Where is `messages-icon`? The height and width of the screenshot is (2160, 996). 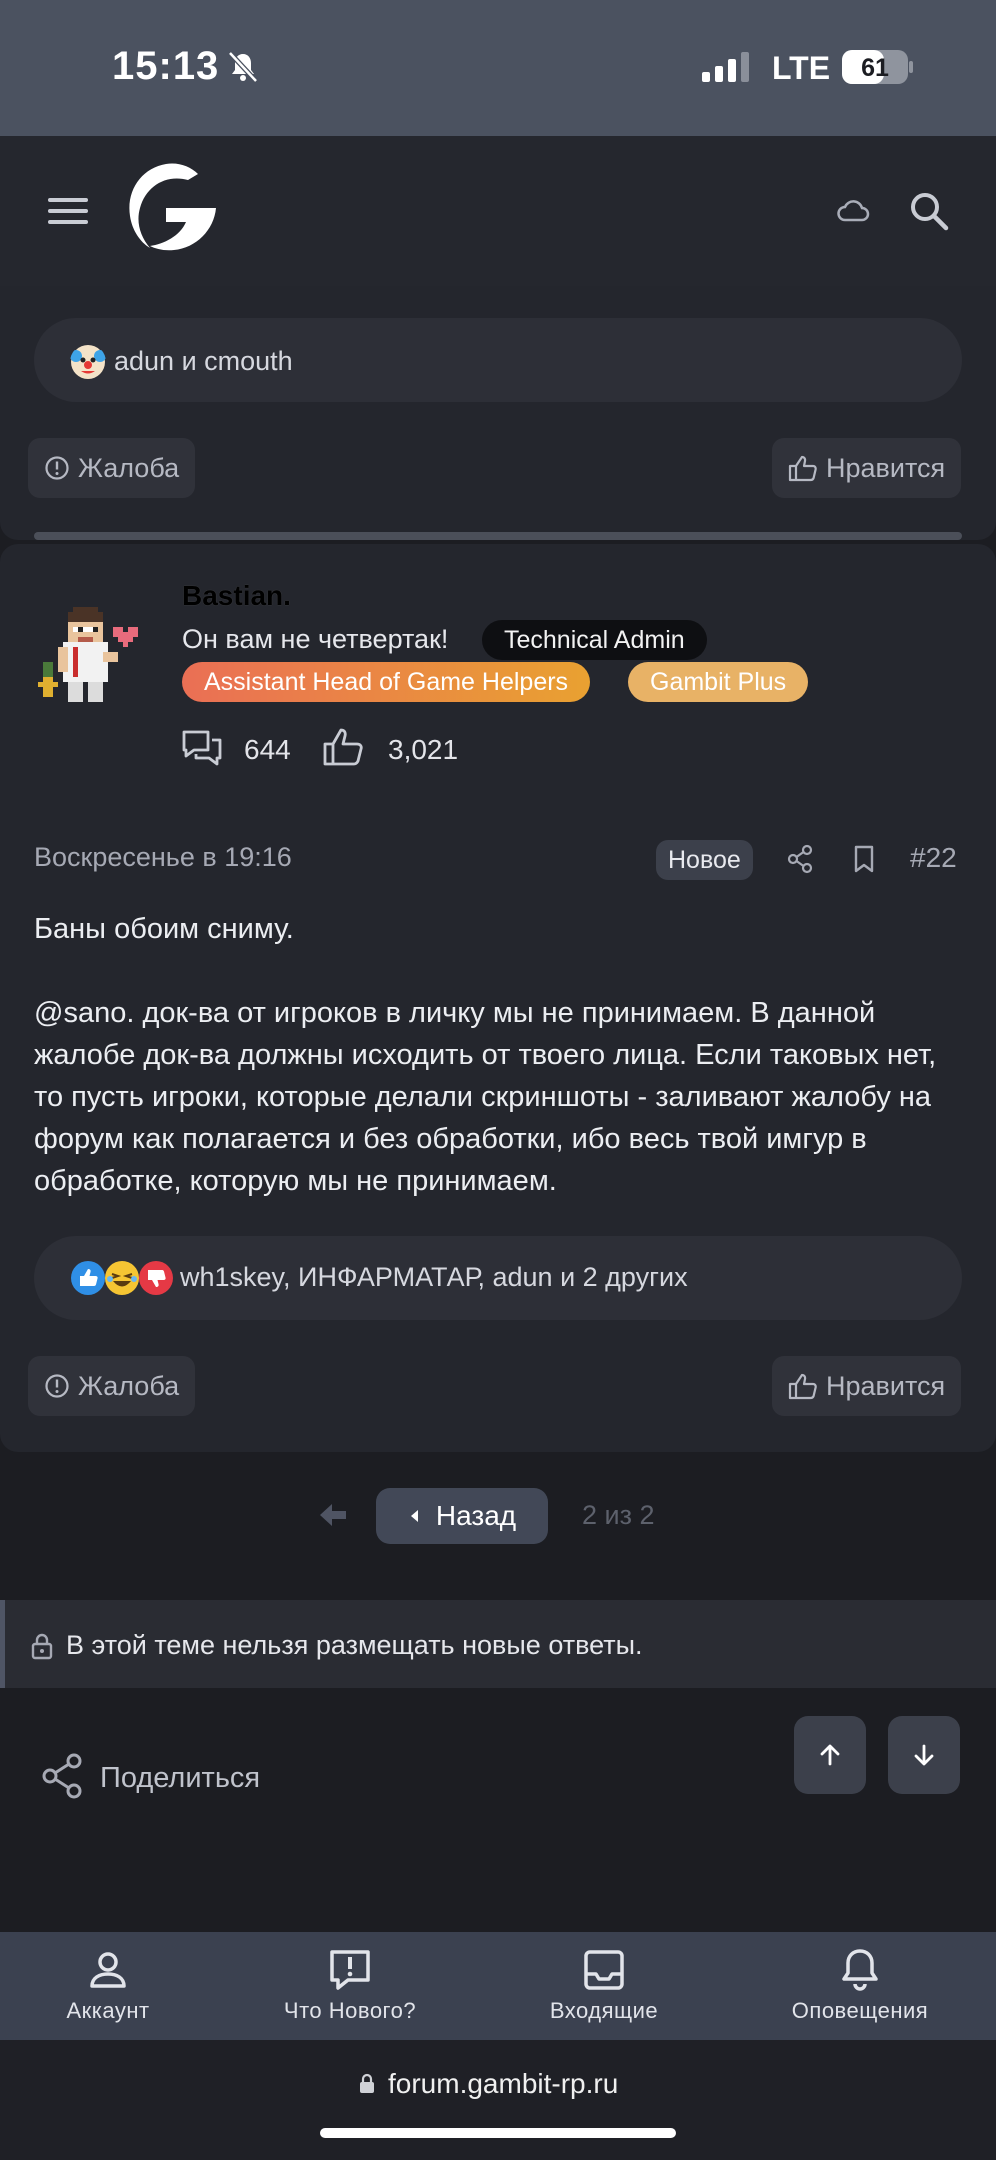
messages-icon is located at coordinates (202, 748).